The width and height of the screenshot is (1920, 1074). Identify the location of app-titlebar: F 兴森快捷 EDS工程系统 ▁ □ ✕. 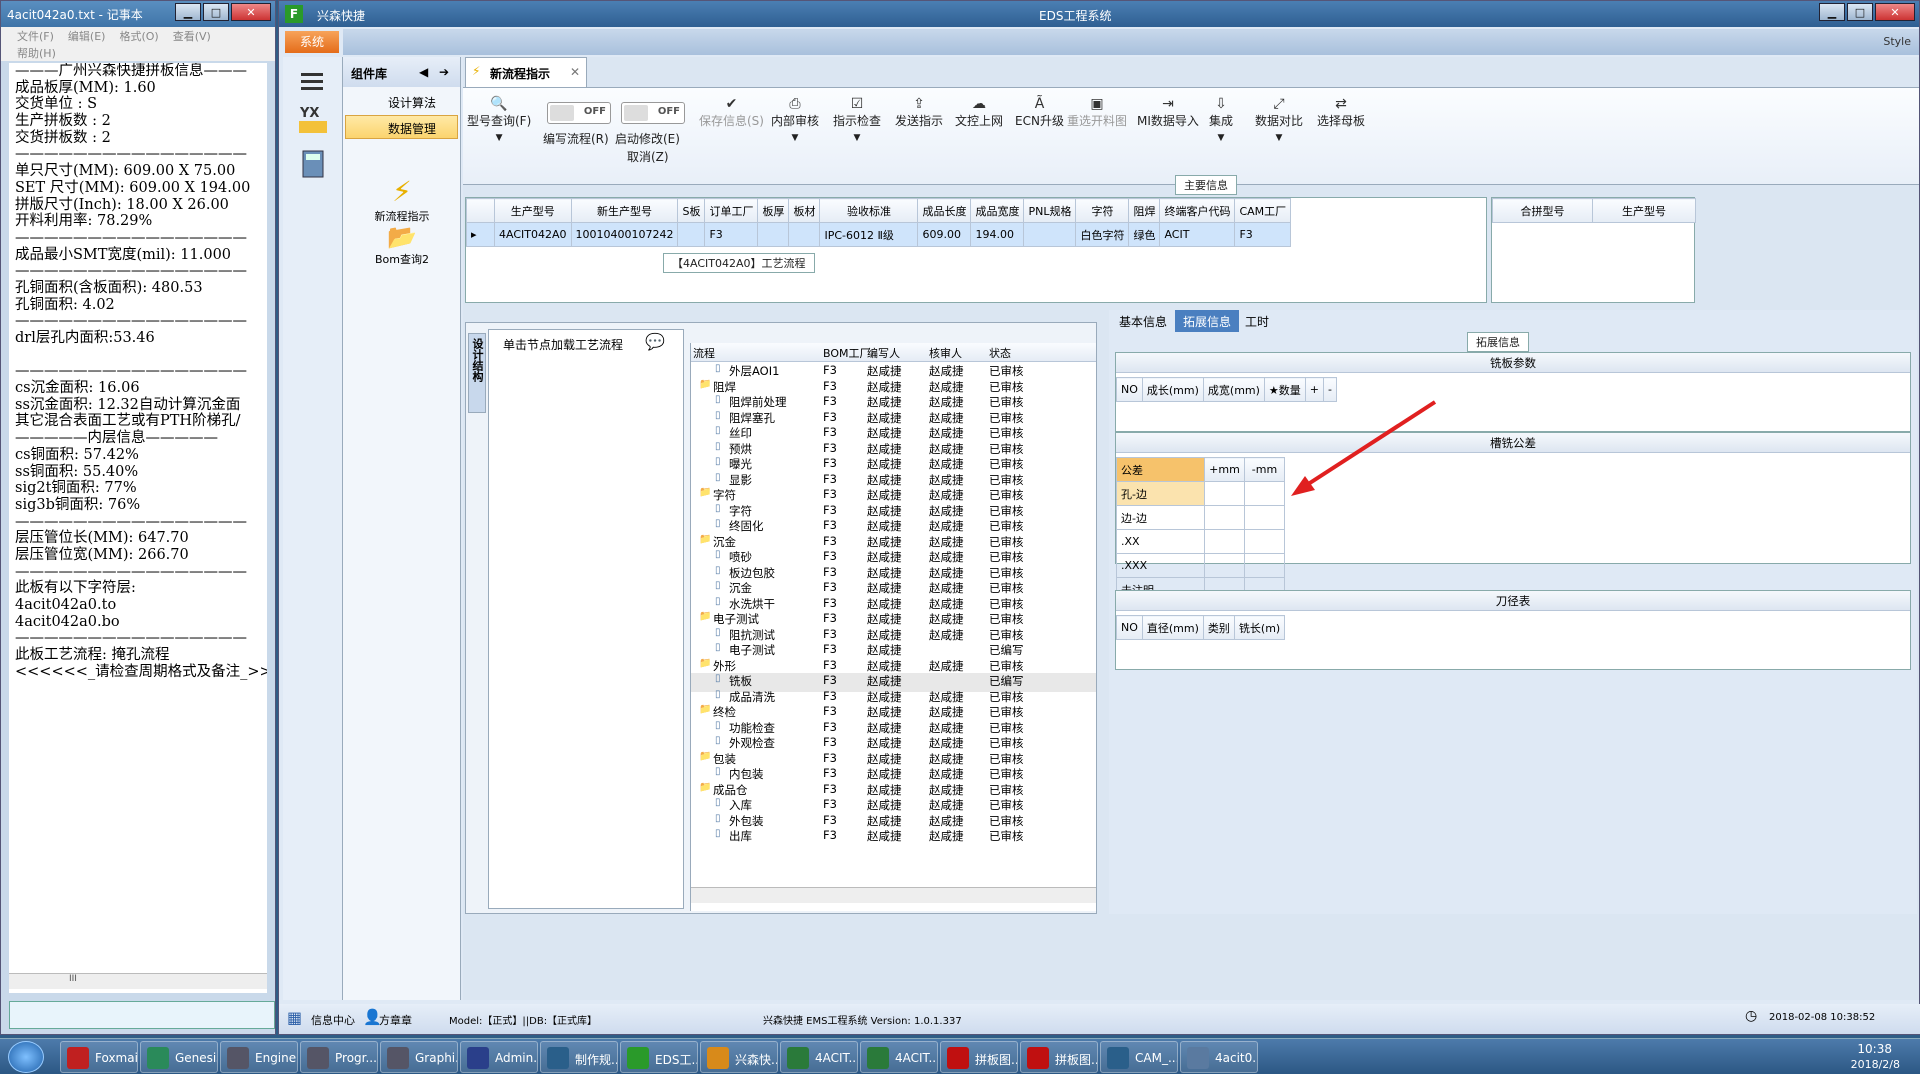
(1099, 14).